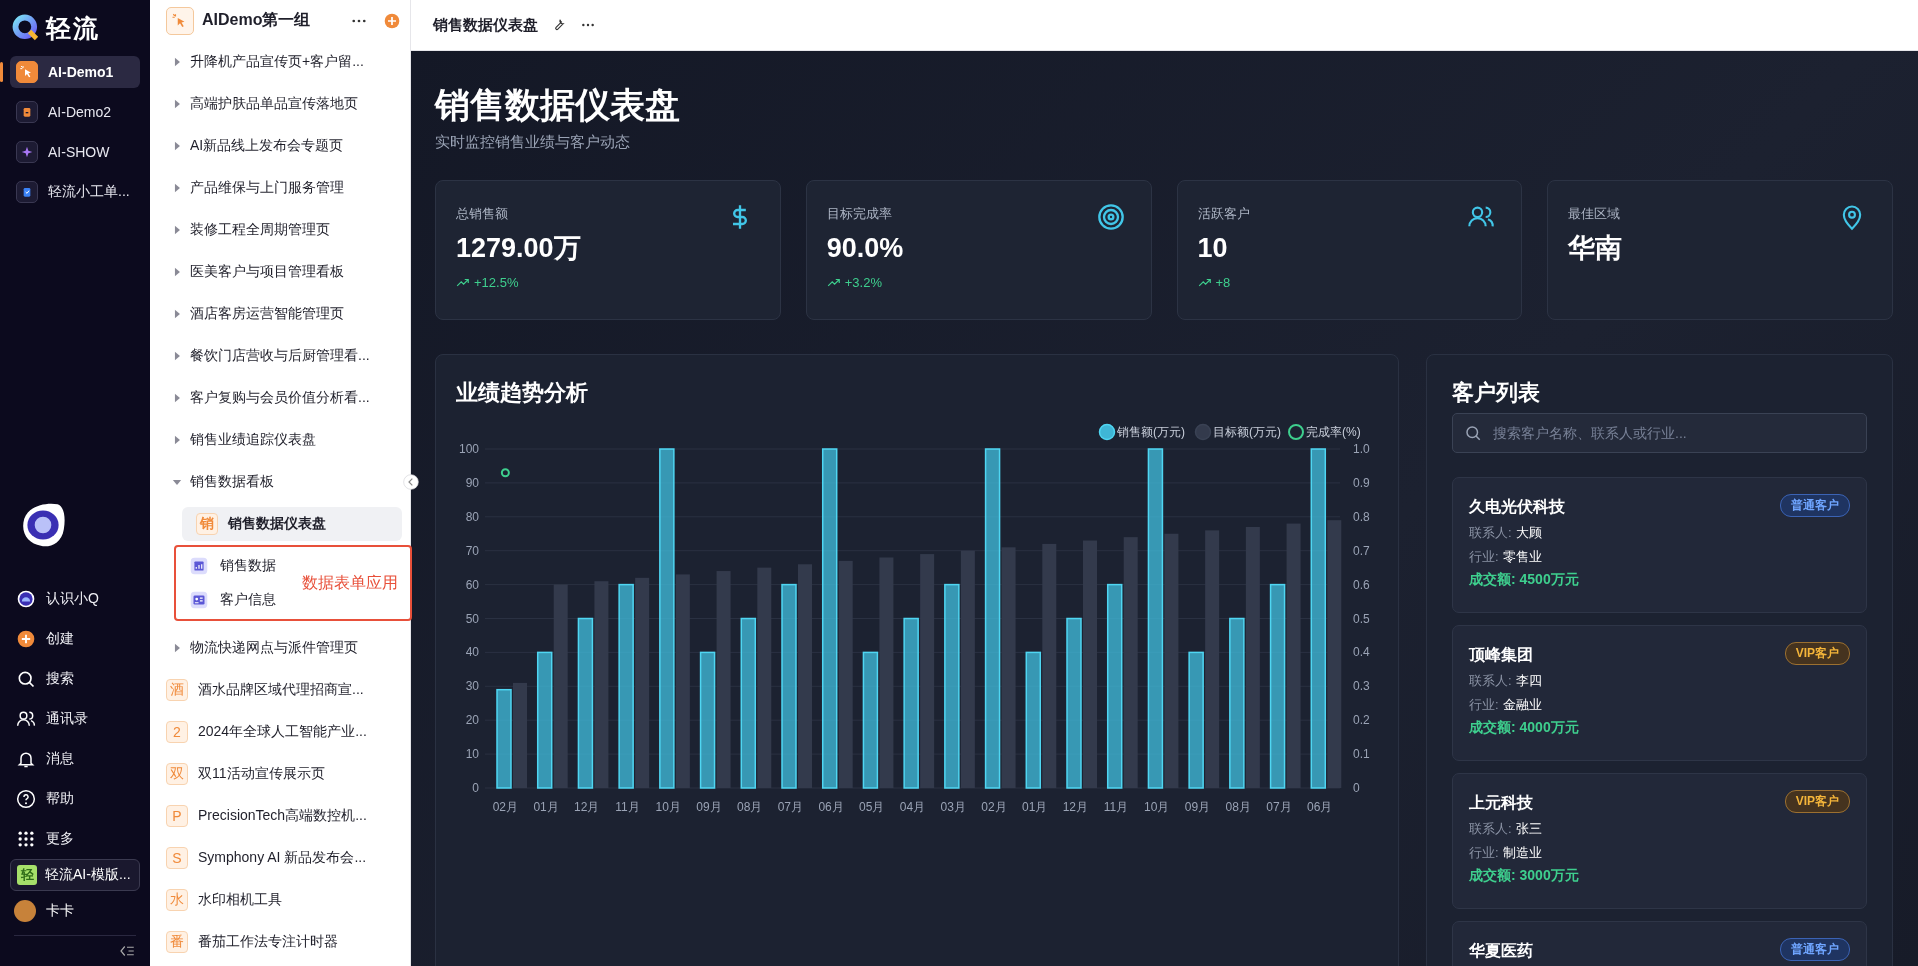 The width and height of the screenshot is (1918, 966). What do you see at coordinates (482, 214) in the screenshot?
I see `kpi-label: 总销售额` at bounding box center [482, 214].